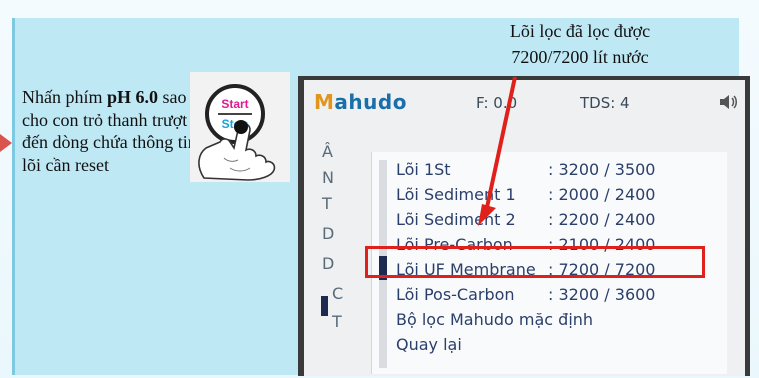 The height and width of the screenshot is (378, 759). I want to click on background-menu-item: N, so click(328, 177).